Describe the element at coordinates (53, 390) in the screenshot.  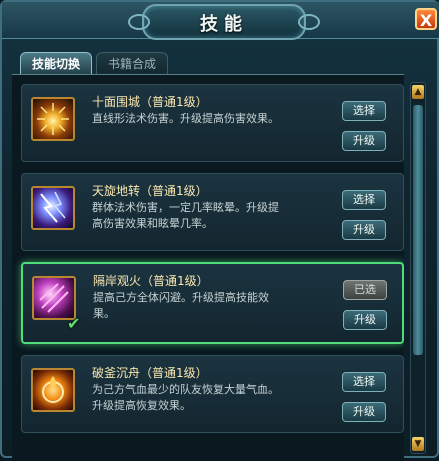
I see `flame-swirl-icon` at that location.